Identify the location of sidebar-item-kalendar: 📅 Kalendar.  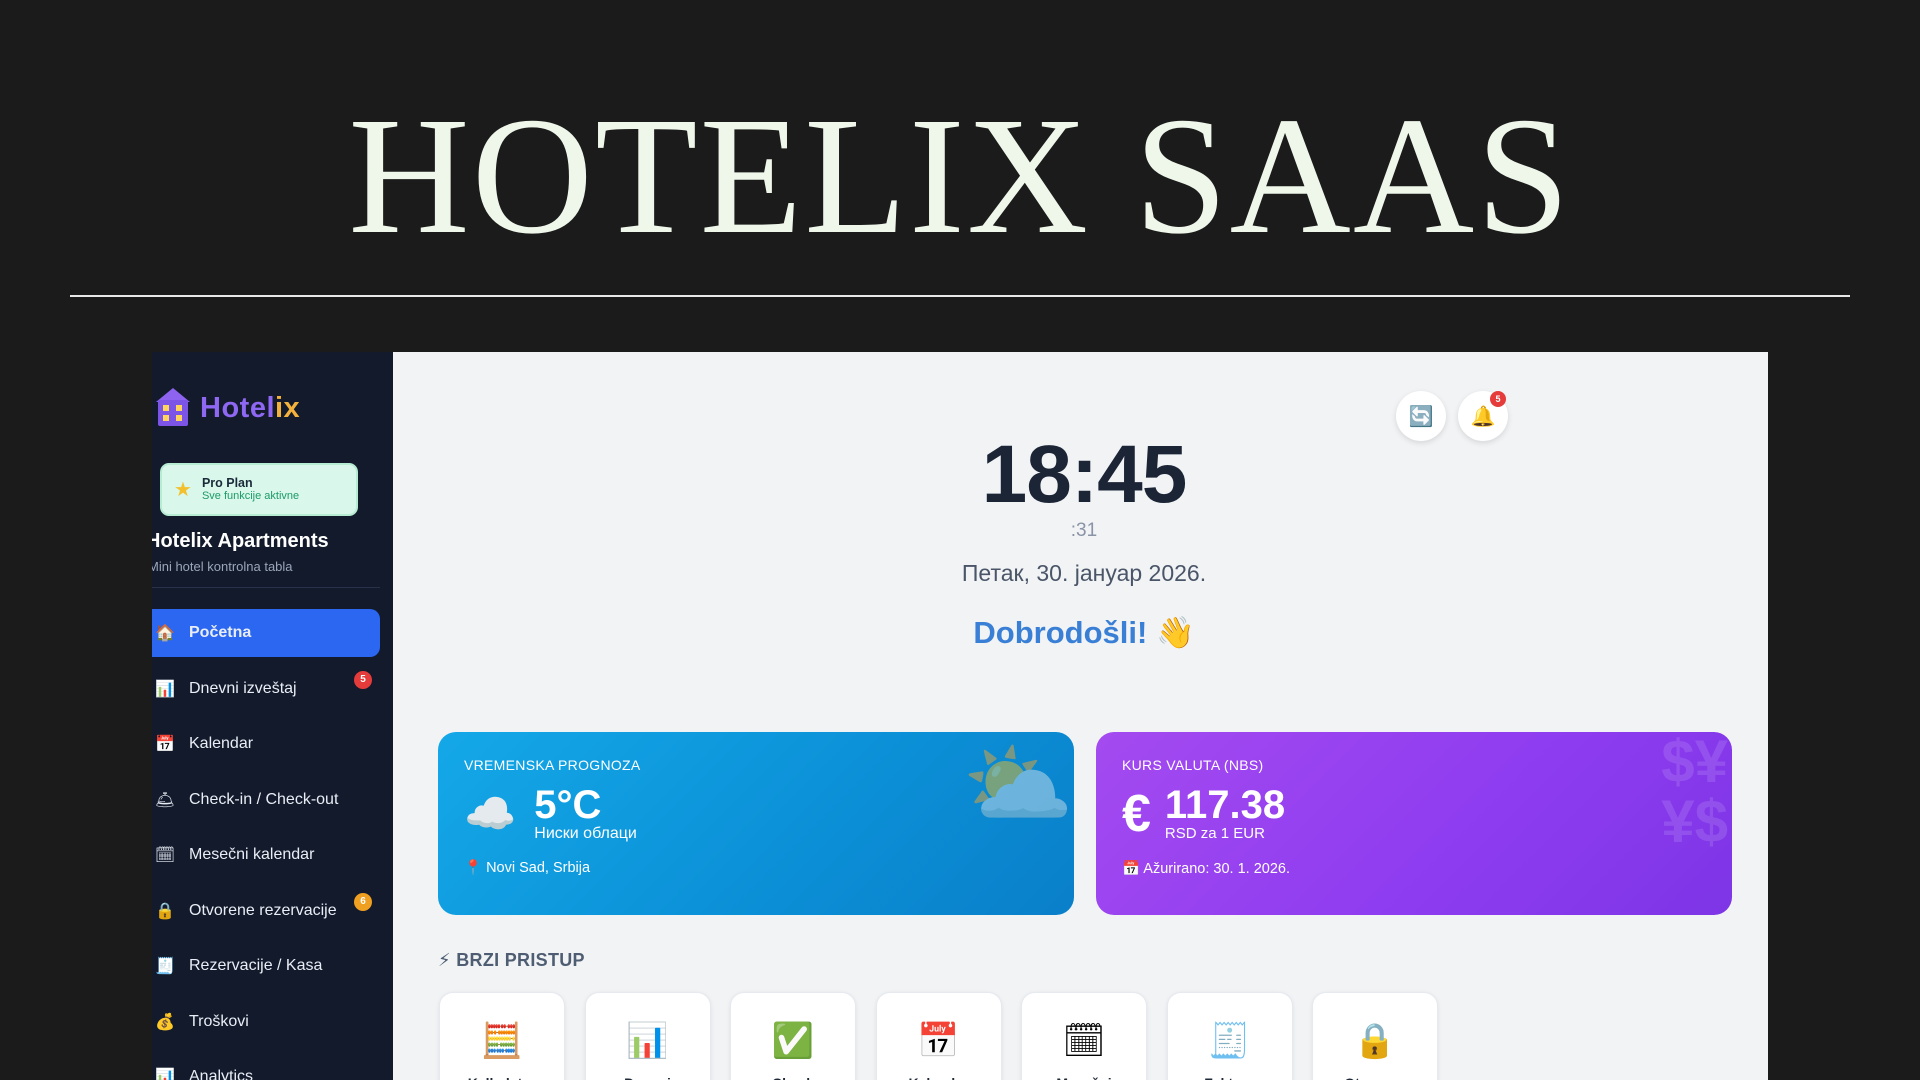
(266, 744).